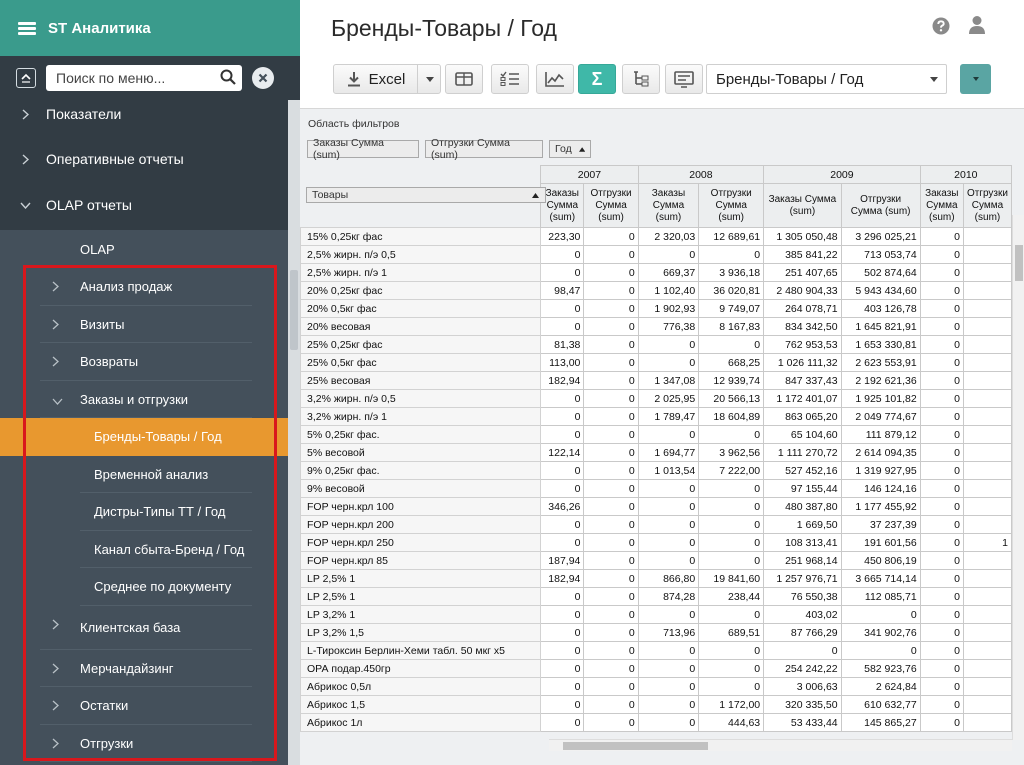 This screenshot has width=1024, height=765. I want to click on report-settings-button, so click(975, 79).